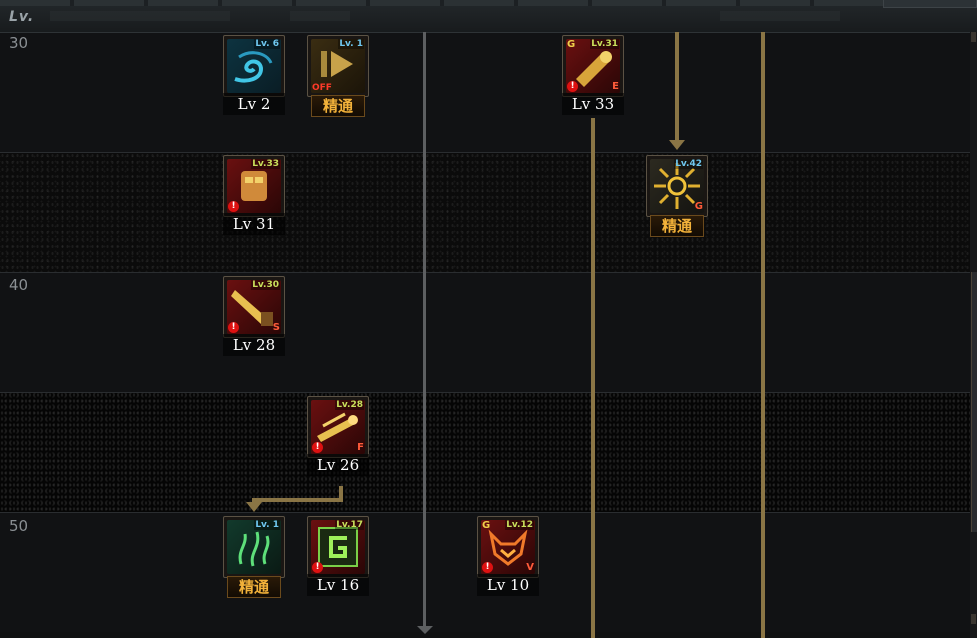 The image size is (977, 638). What do you see at coordinates (349, 525) in the screenshot?
I see `required-level-badge: Lv.17` at bounding box center [349, 525].